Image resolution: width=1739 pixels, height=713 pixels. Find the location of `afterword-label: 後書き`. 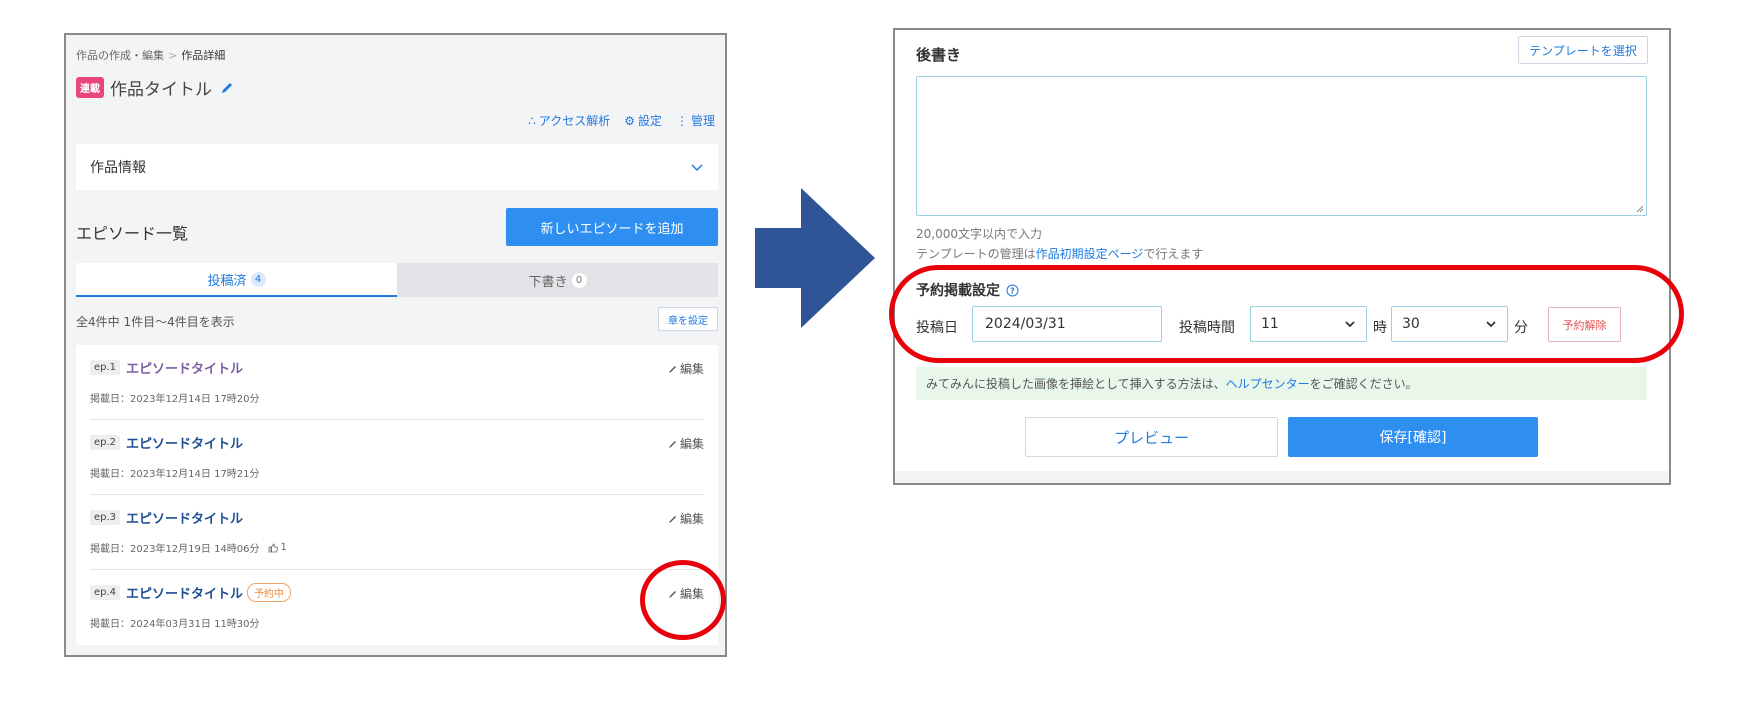

afterword-label: 後書き is located at coordinates (939, 55).